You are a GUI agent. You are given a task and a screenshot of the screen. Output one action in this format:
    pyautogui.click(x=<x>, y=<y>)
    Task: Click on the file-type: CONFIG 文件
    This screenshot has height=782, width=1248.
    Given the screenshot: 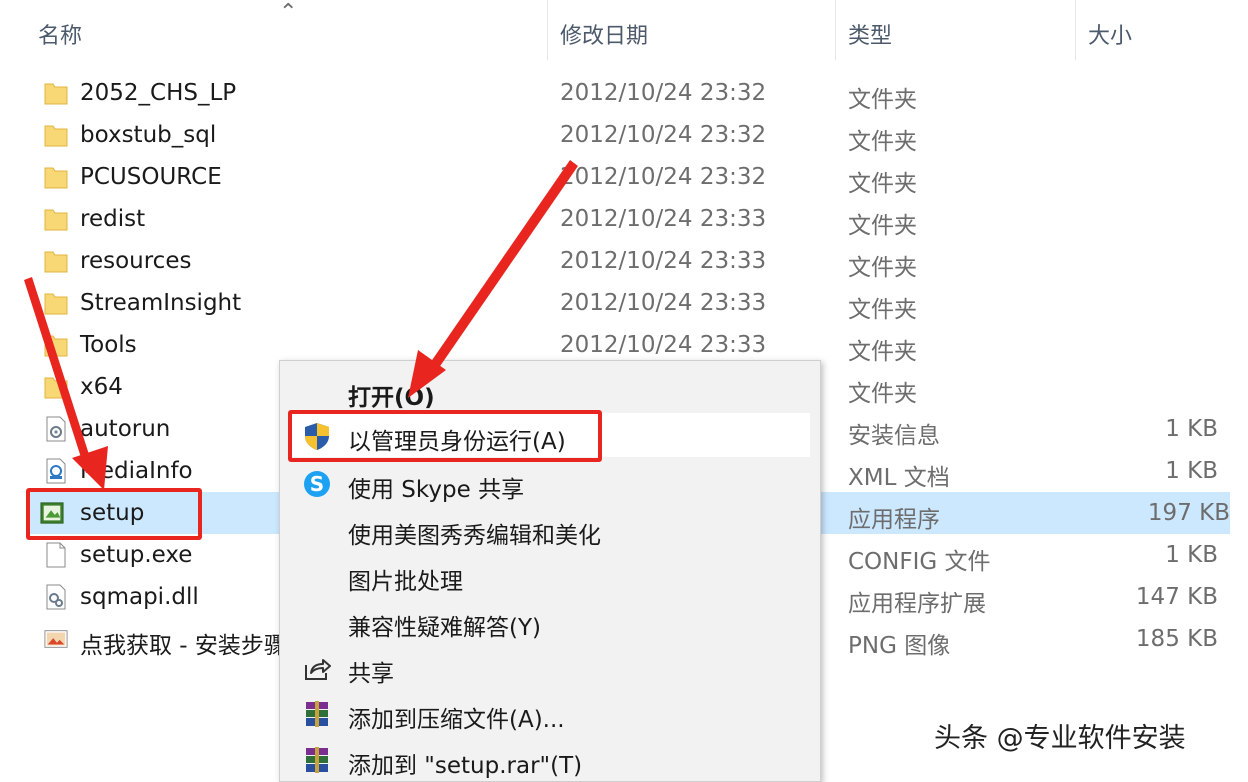 What is the action you would take?
    pyautogui.click(x=919, y=562)
    